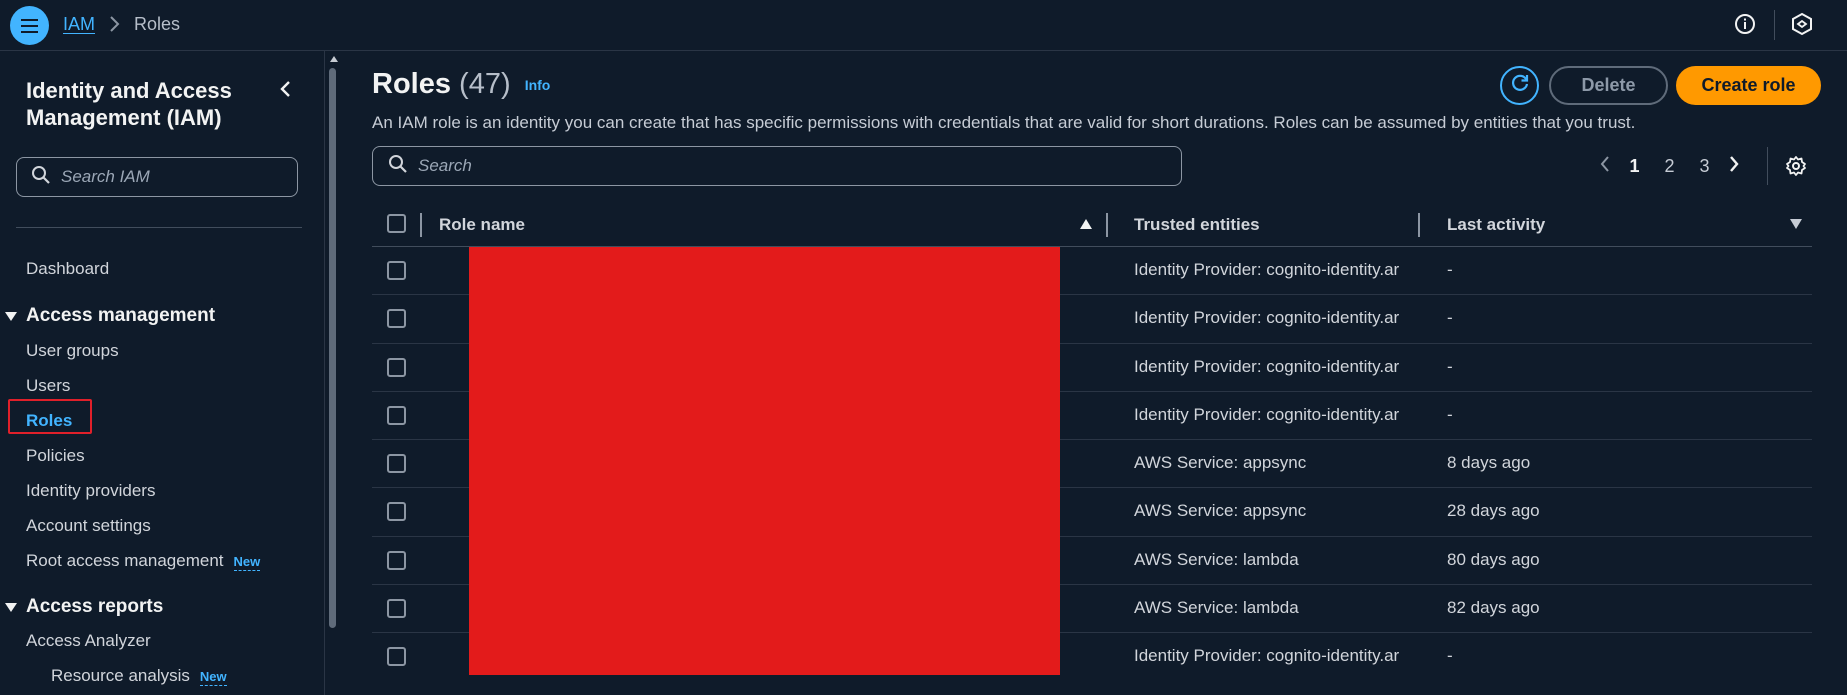 The height and width of the screenshot is (695, 1847). Describe the element at coordinates (1748, 85) in the screenshot. I see `create-role-button: Create role` at that location.